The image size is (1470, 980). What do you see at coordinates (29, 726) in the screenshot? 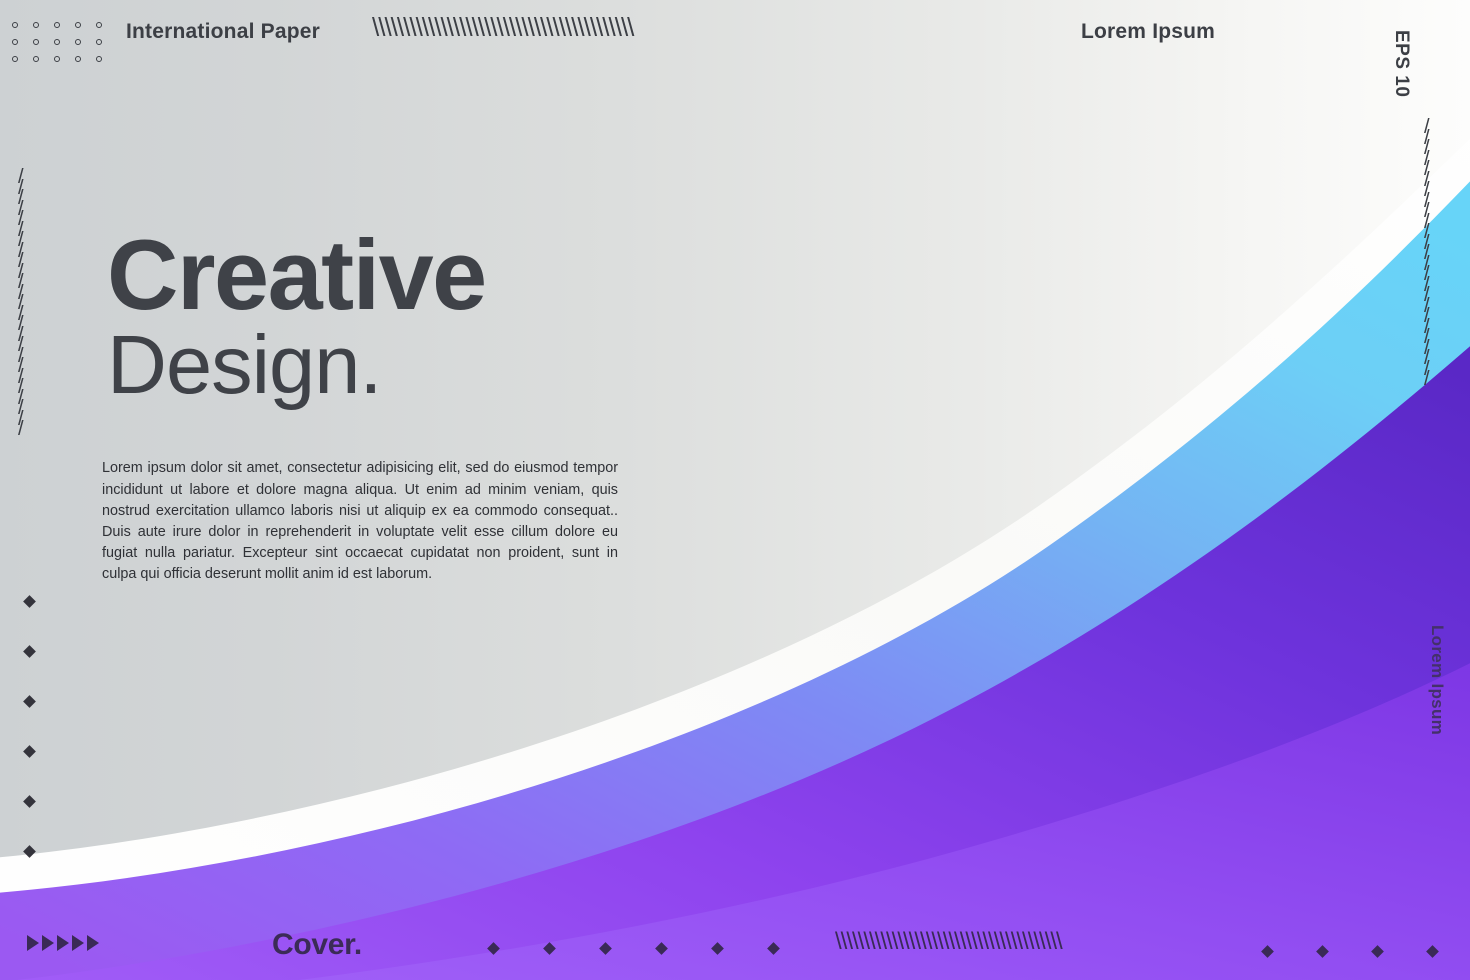
I see `left-diamond-column` at bounding box center [29, 726].